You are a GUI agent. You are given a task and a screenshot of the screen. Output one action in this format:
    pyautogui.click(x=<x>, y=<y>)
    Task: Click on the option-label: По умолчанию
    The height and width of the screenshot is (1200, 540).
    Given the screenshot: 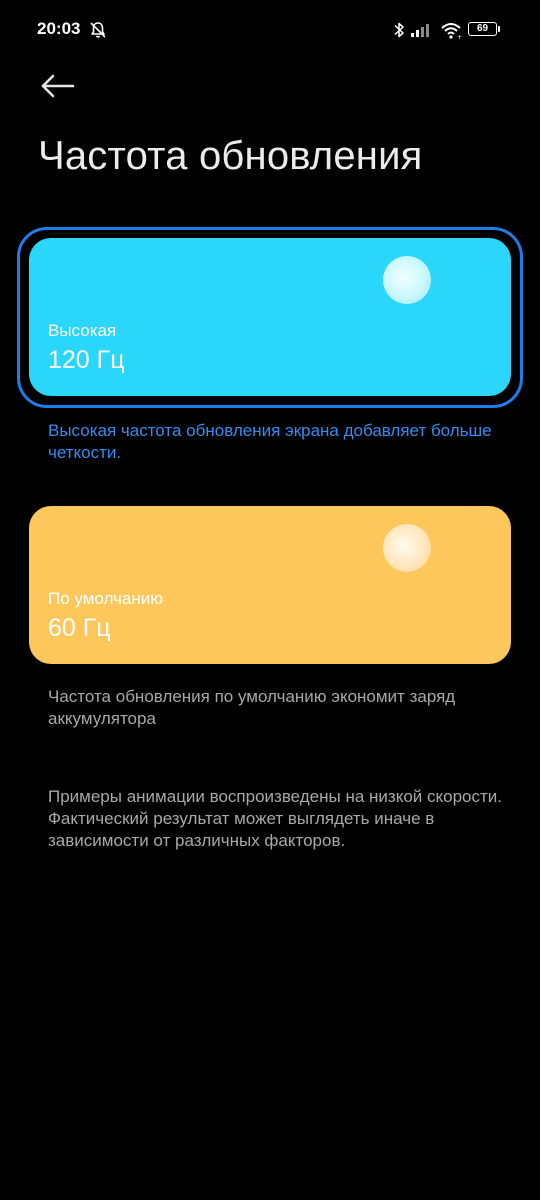 What is the action you would take?
    pyautogui.click(x=105, y=598)
    